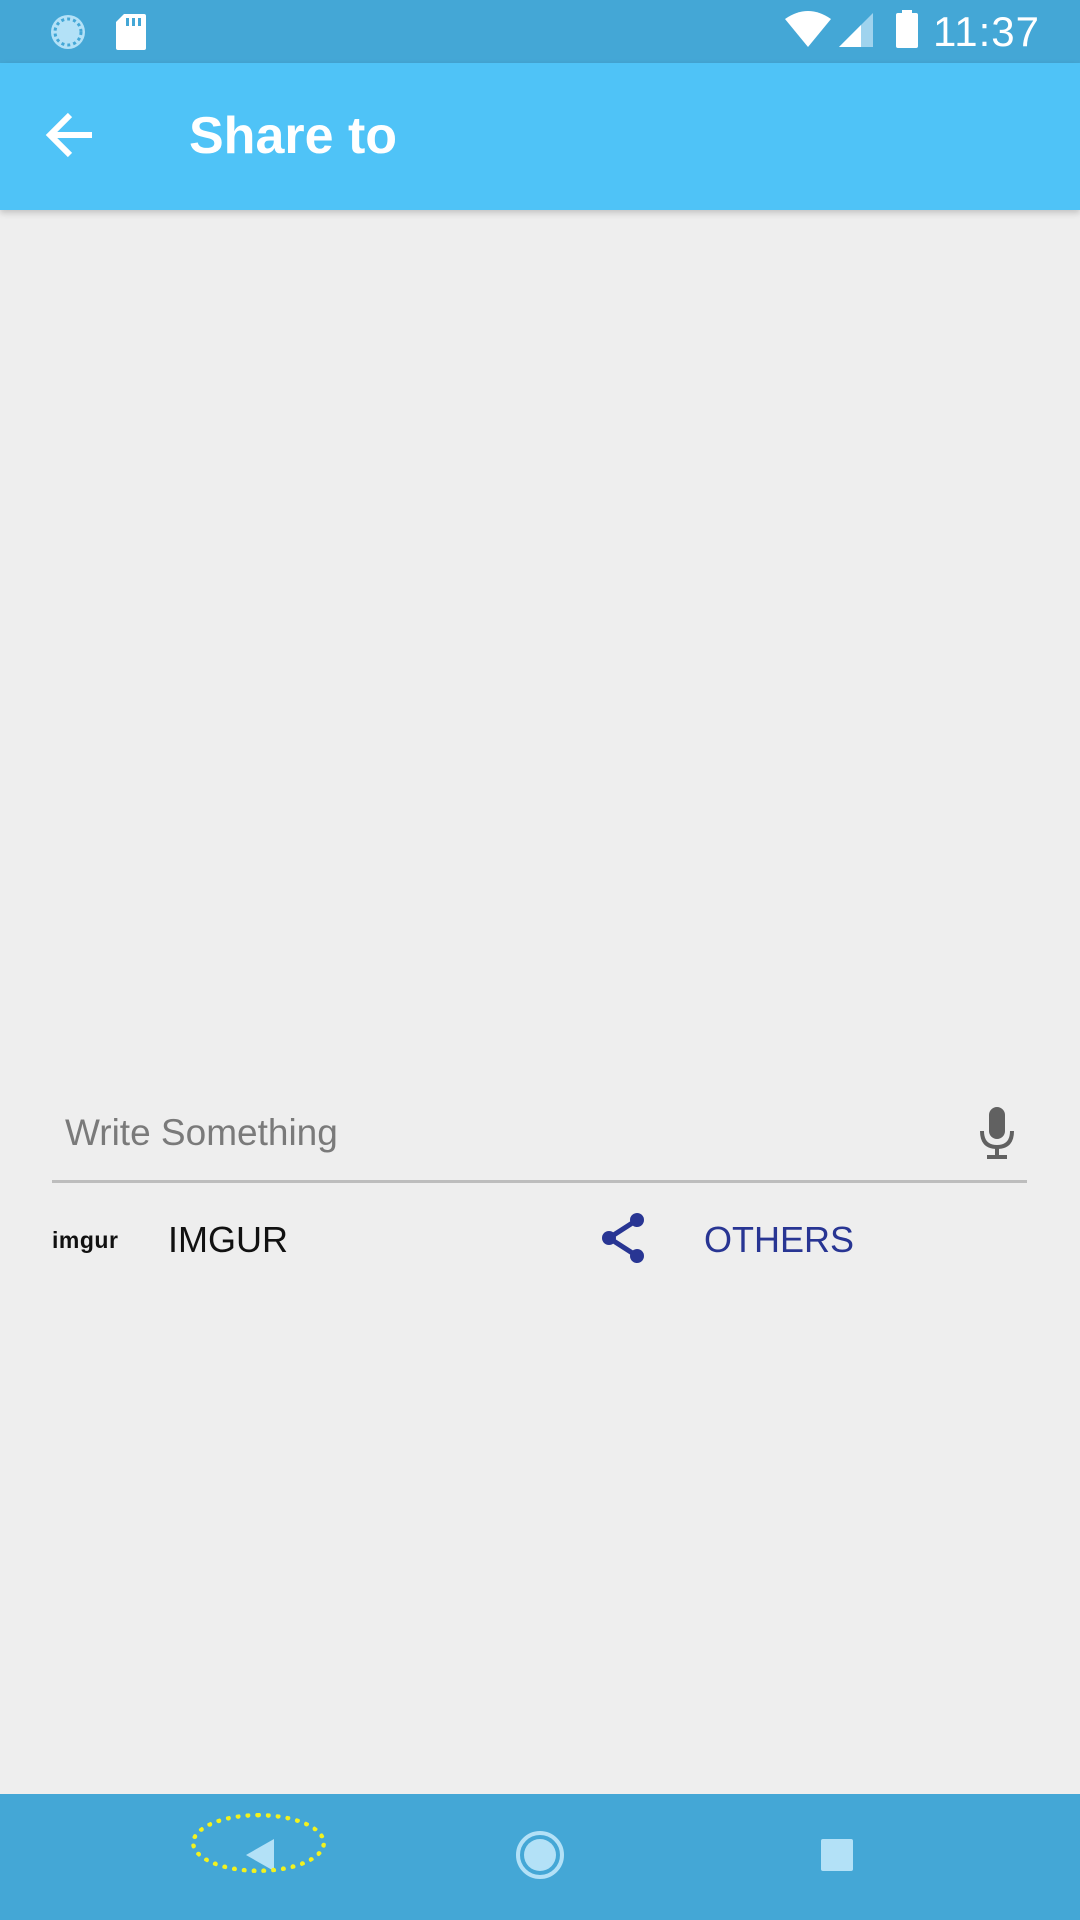 This screenshot has height=1920, width=1080. Describe the element at coordinates (292, 1240) in the screenshot. I see `share-option-imgur: imgur IMGUR` at that location.